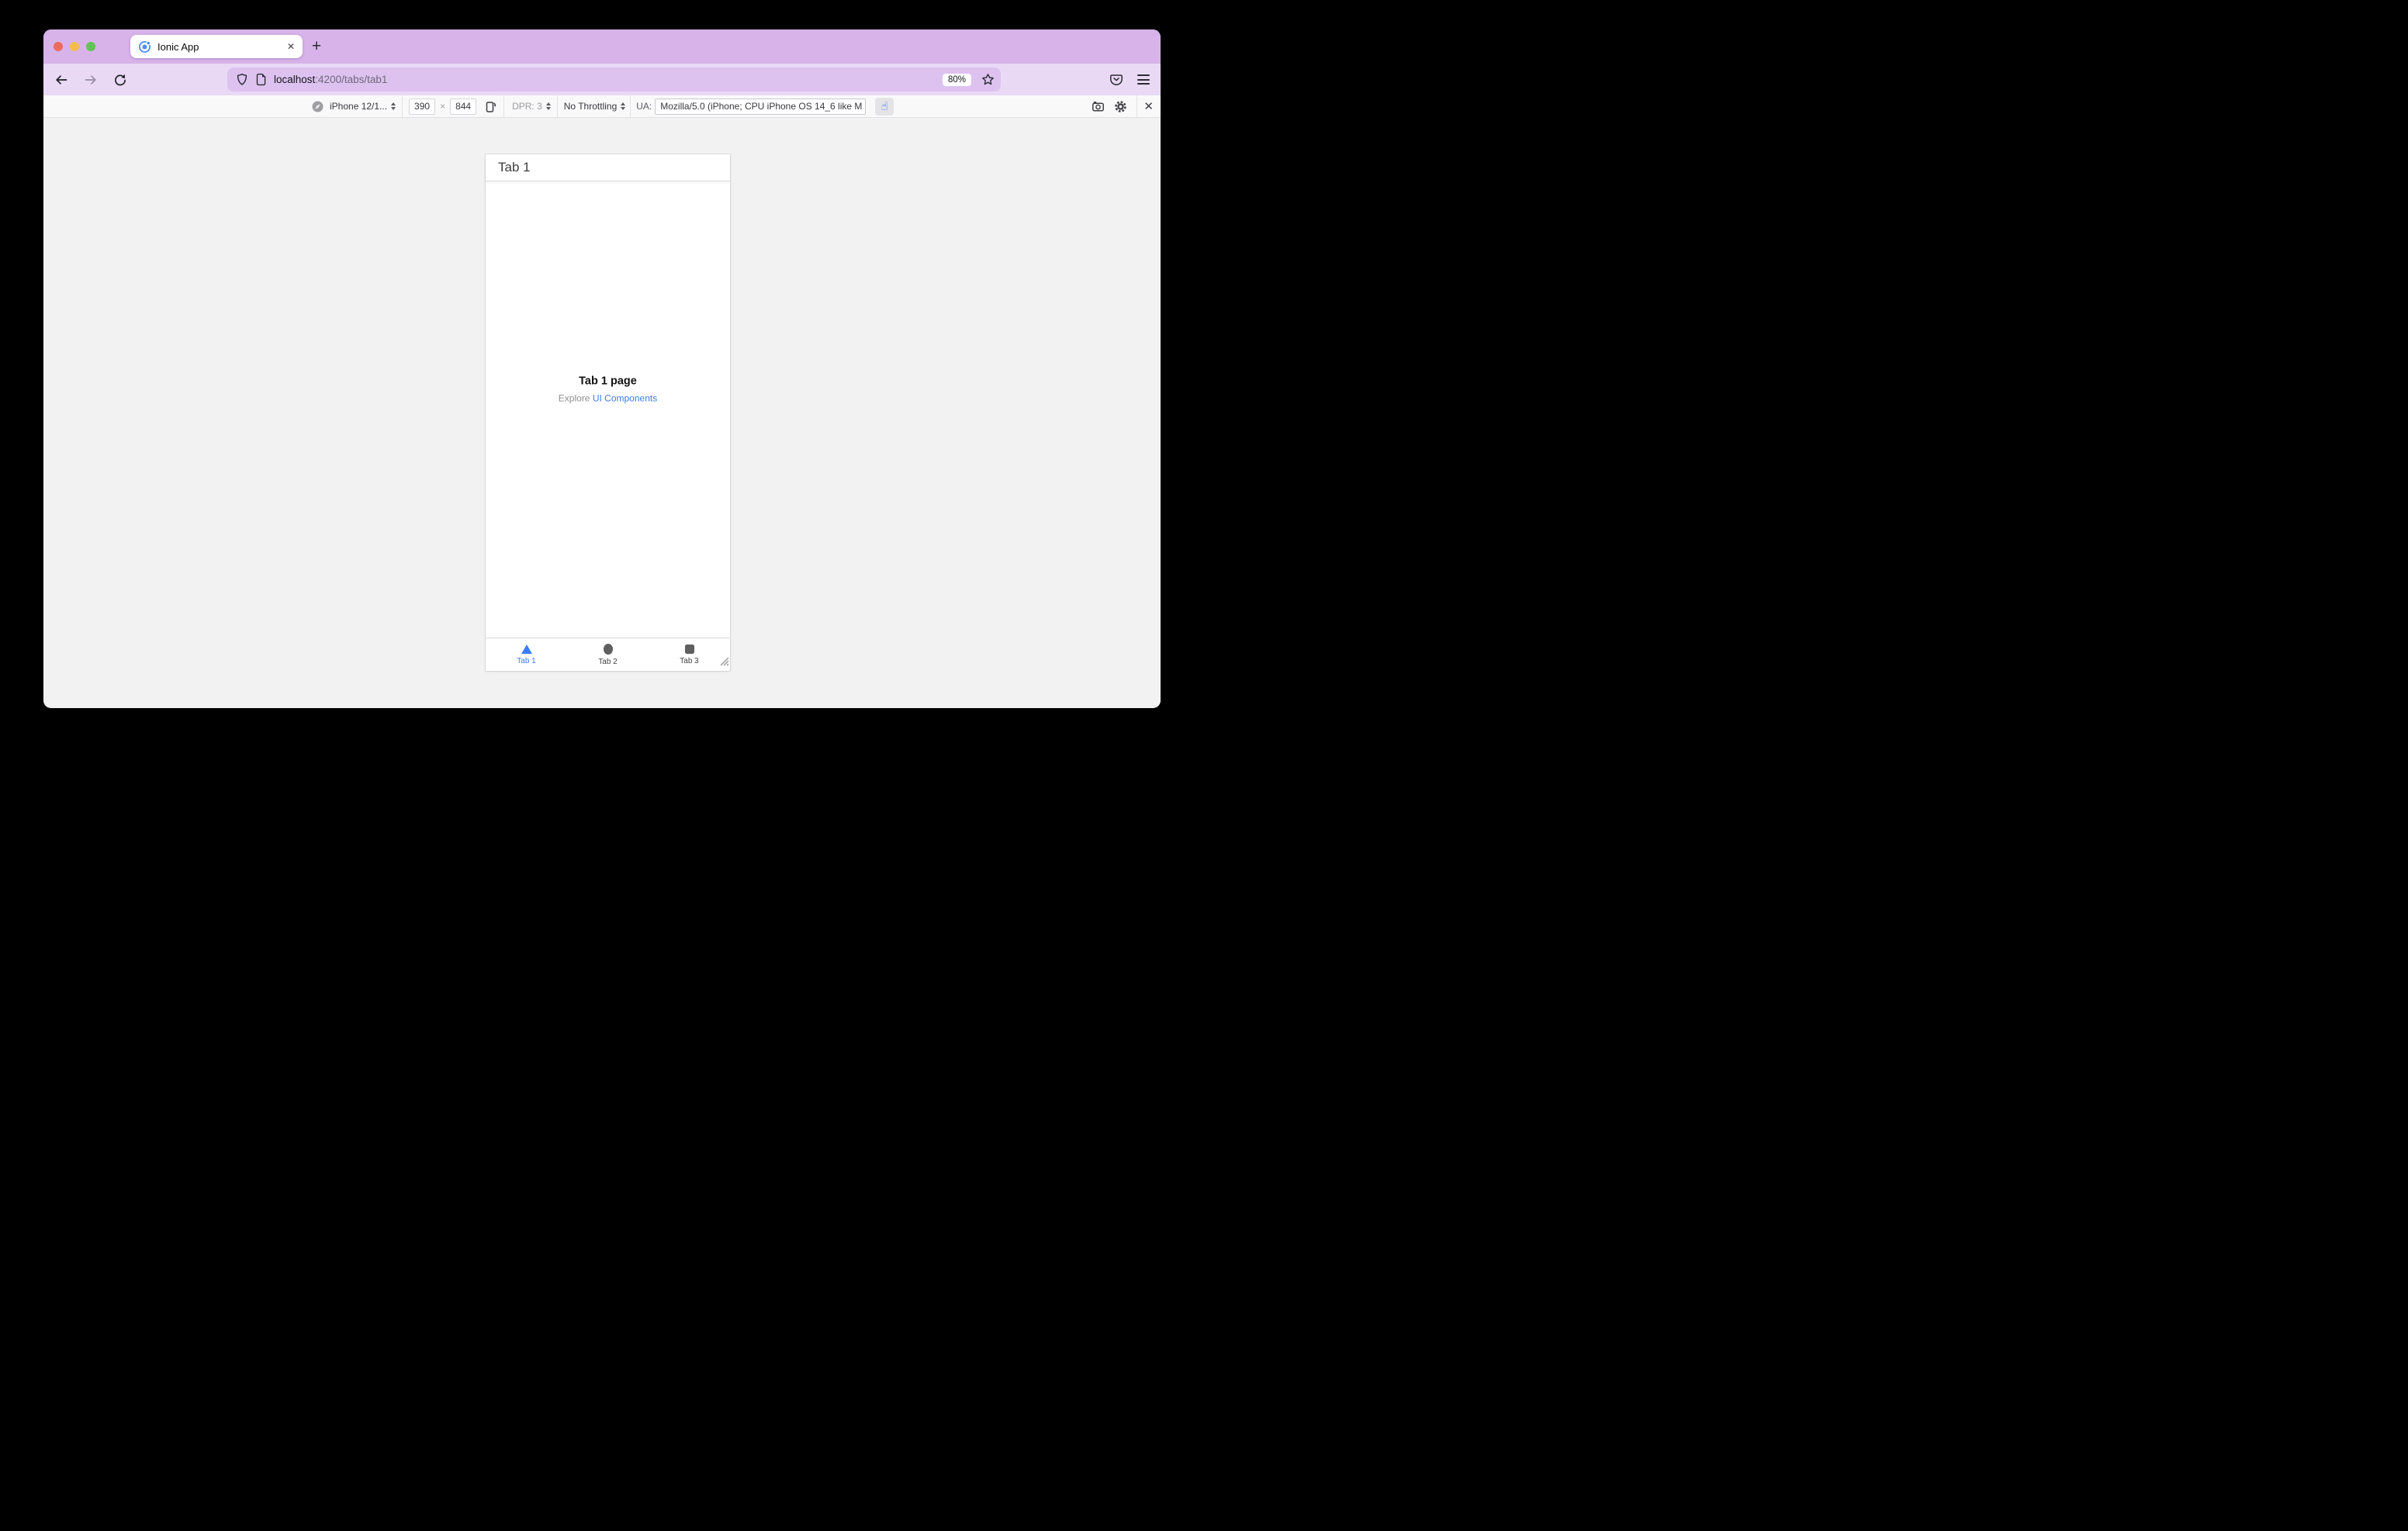 The height and width of the screenshot is (1531, 2408). What do you see at coordinates (178, 46) in the screenshot?
I see `tab-title: Ionic App` at bounding box center [178, 46].